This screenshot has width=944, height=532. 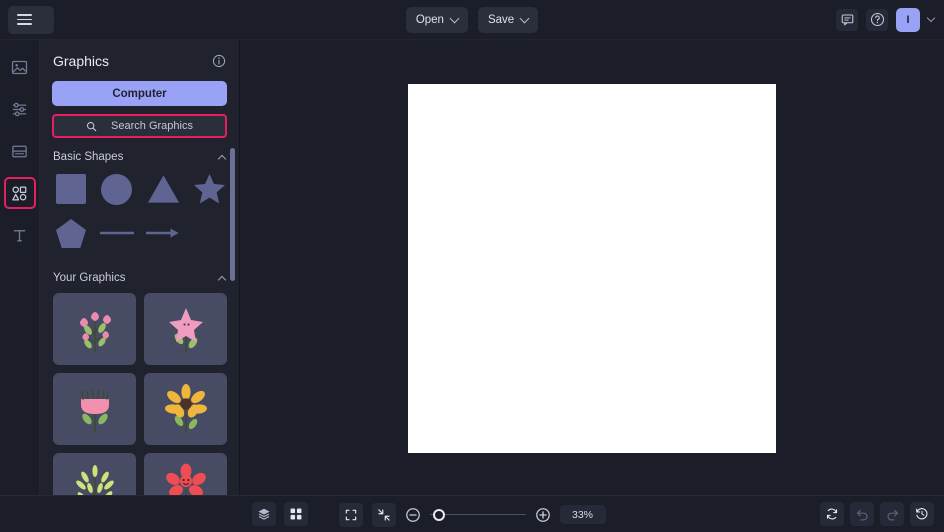 I want to click on pink-tulip-flower-icon, so click(x=94, y=411).